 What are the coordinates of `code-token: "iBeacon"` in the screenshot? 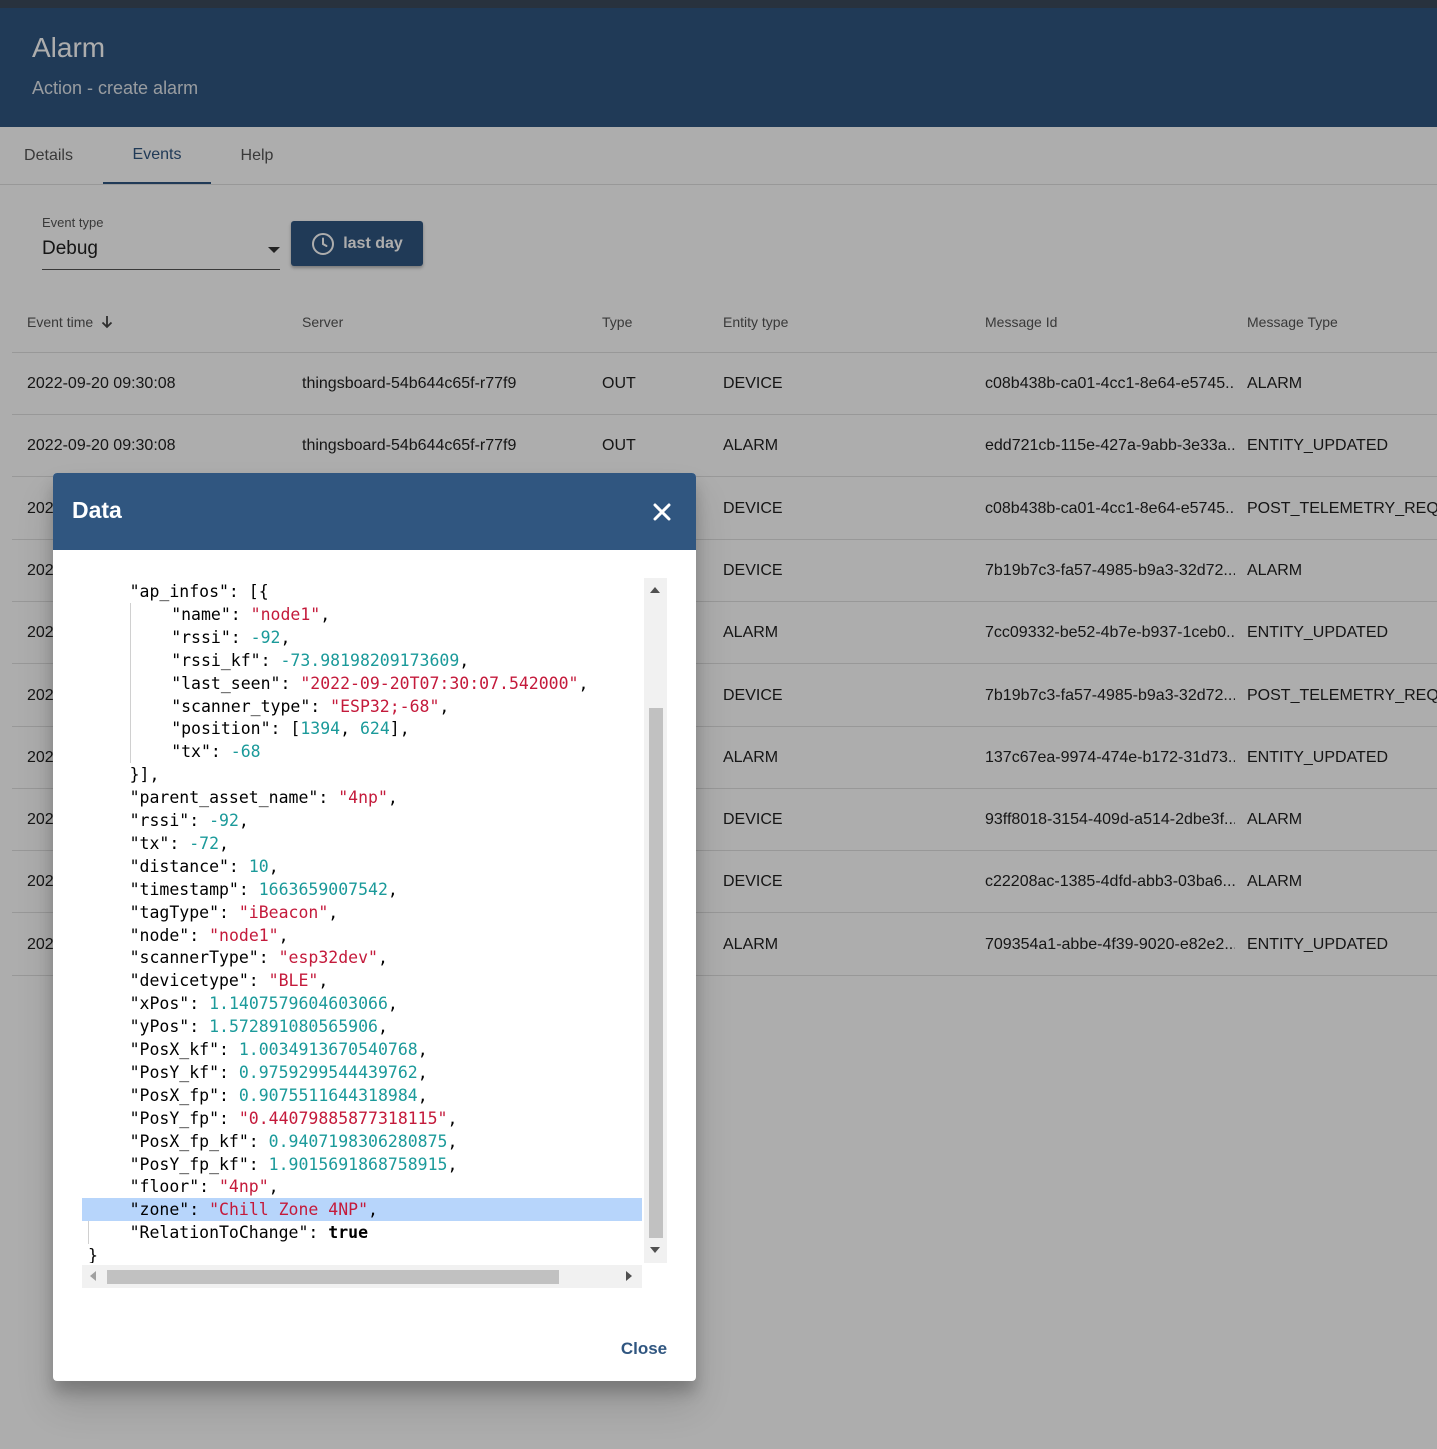 It's located at (283, 912).